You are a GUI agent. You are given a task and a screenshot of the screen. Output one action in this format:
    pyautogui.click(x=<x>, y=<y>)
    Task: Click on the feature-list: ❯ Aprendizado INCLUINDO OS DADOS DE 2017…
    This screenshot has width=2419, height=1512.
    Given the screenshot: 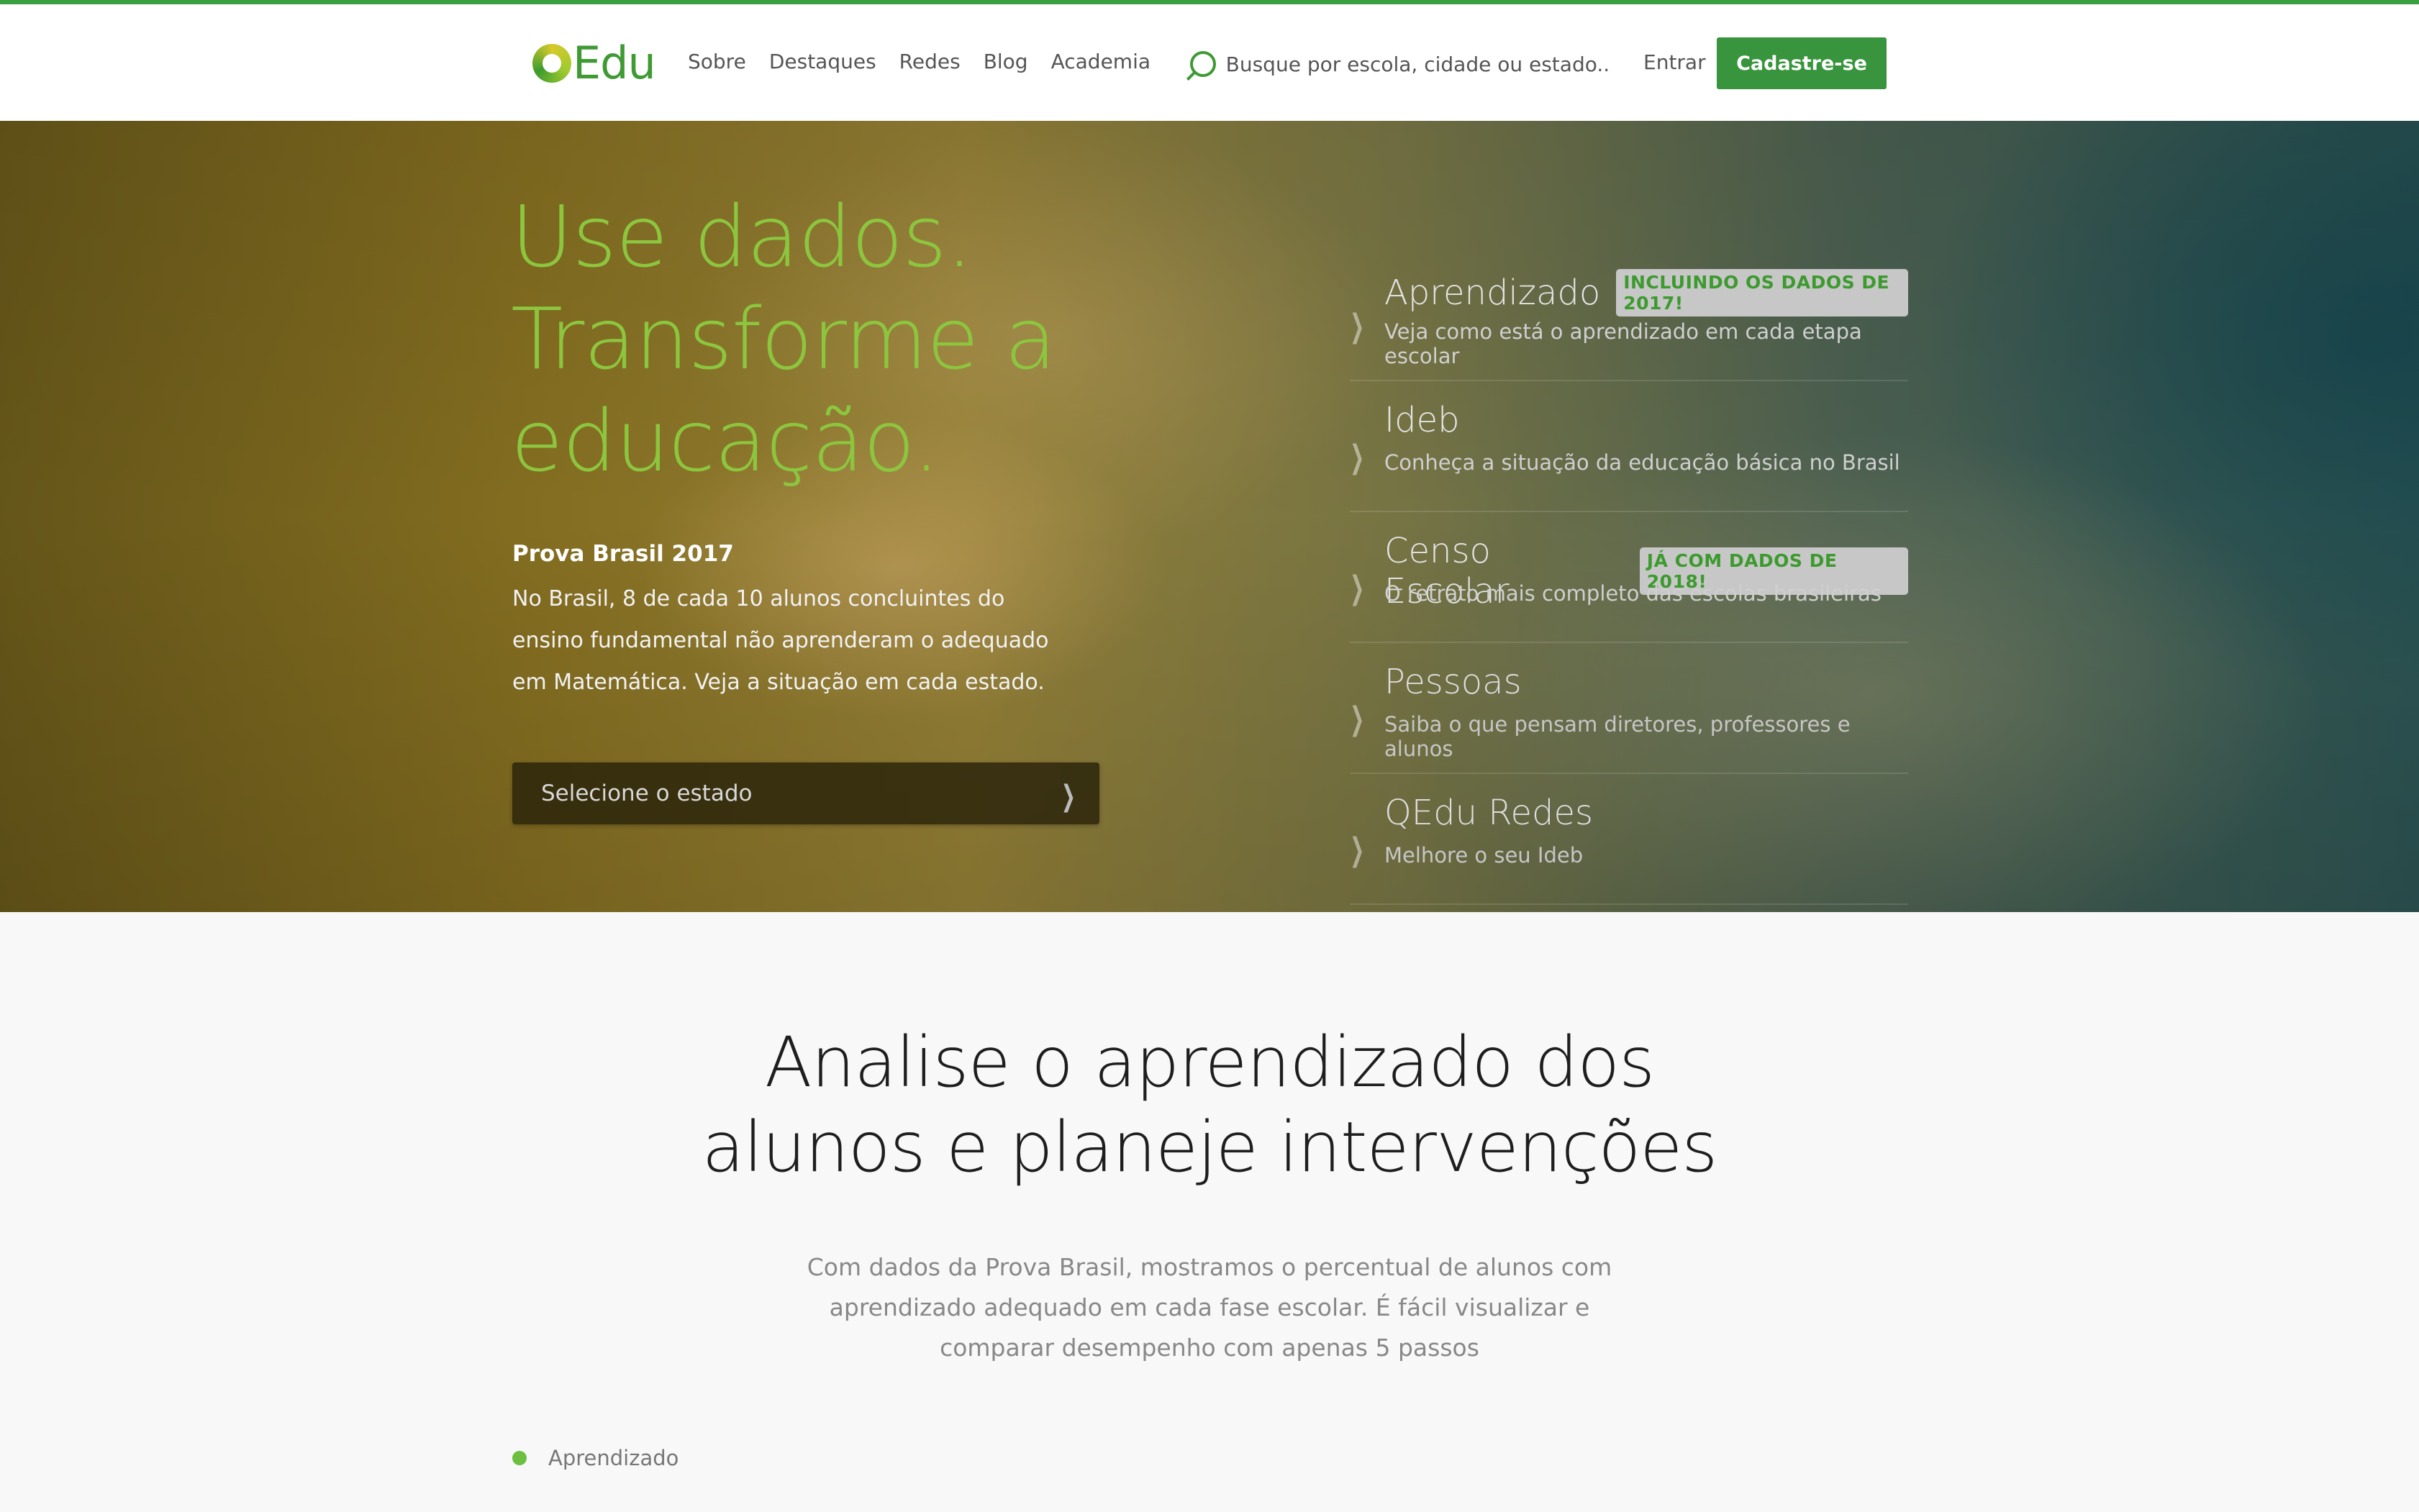 What is the action you would take?
    pyautogui.click(x=1629, y=578)
    